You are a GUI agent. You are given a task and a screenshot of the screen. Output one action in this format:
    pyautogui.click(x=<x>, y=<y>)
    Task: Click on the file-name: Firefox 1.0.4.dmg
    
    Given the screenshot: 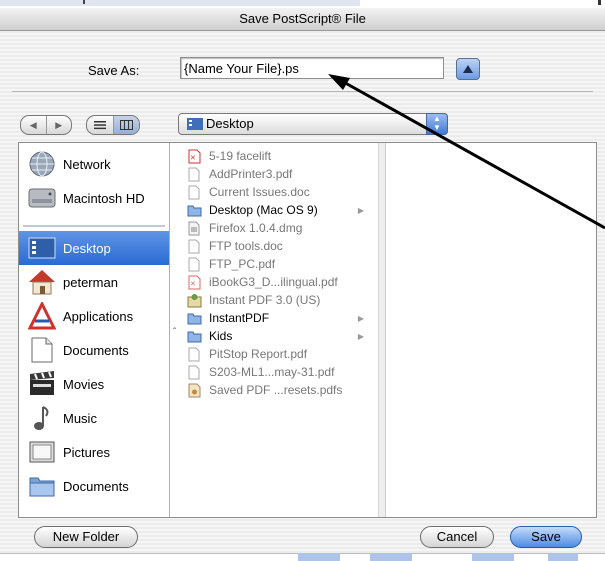 What is the action you would take?
    pyautogui.click(x=256, y=228)
    